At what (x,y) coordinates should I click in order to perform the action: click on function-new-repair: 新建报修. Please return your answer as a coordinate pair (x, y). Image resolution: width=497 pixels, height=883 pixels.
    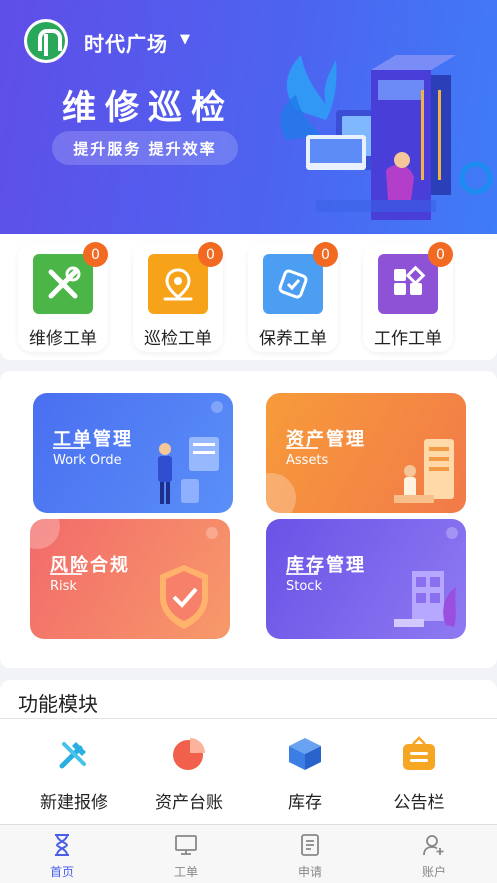
    Looking at the image, I should click on (74, 776).